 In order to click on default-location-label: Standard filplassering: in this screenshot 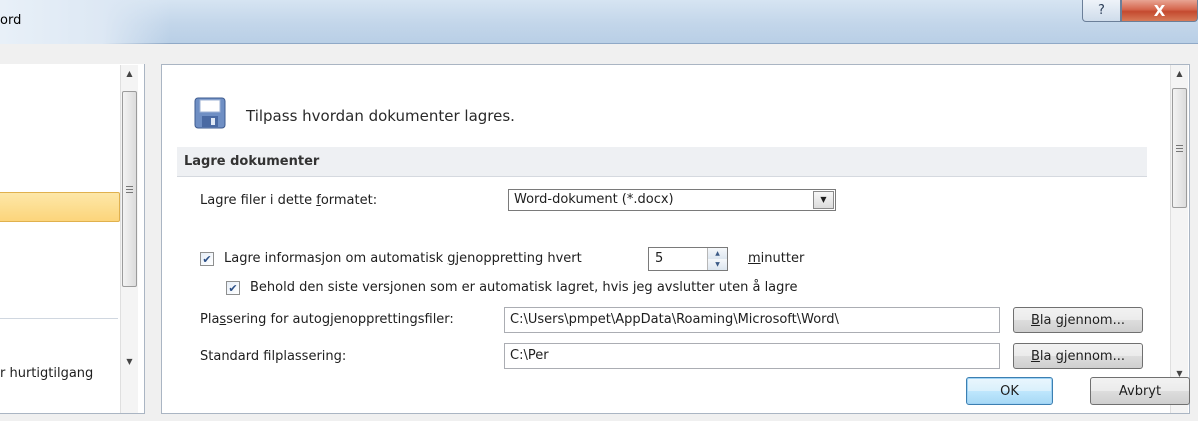, I will do `click(273, 356)`.